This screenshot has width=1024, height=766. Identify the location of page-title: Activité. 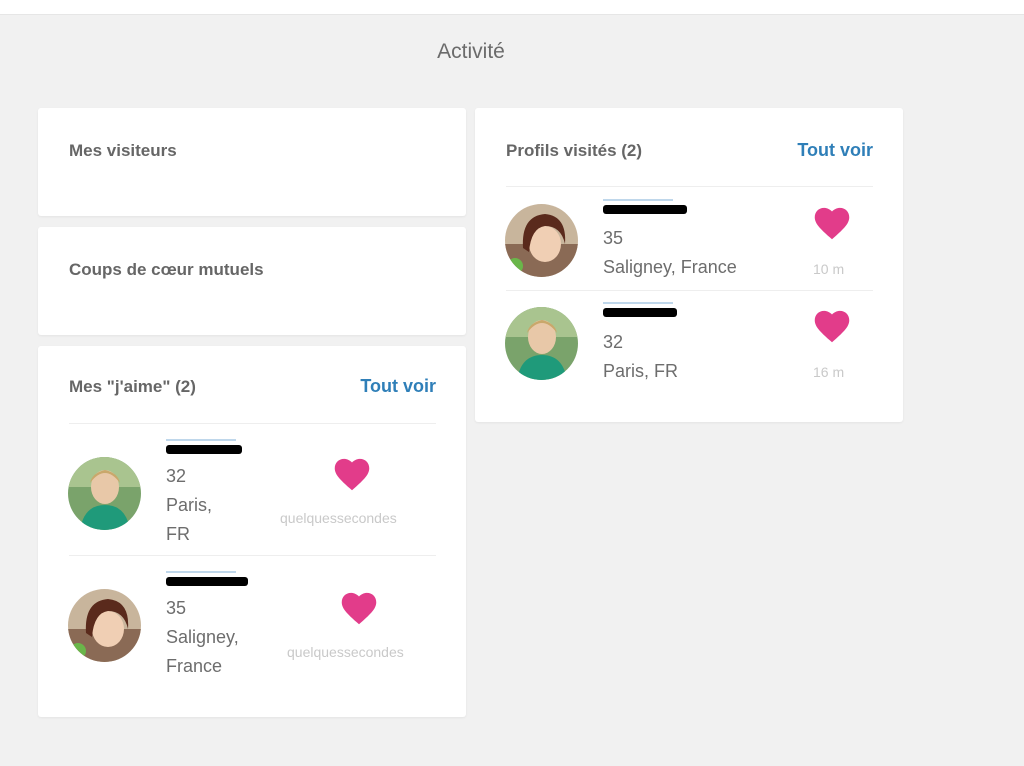
(471, 51).